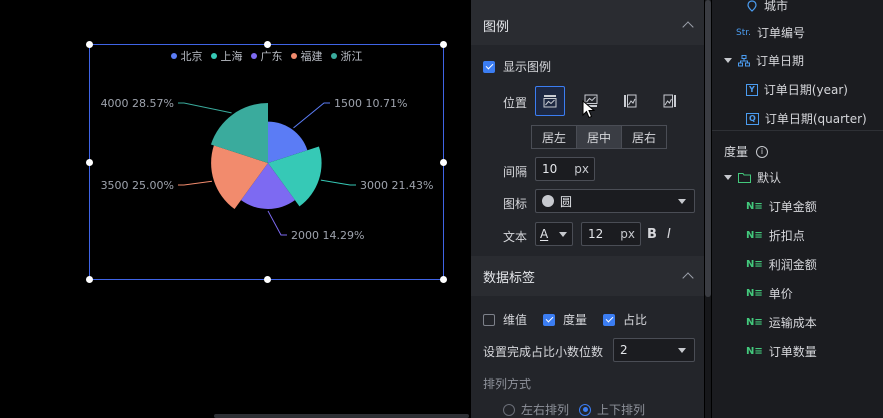 This screenshot has height=418, width=883. I want to click on decimal-value: 2, so click(624, 350).